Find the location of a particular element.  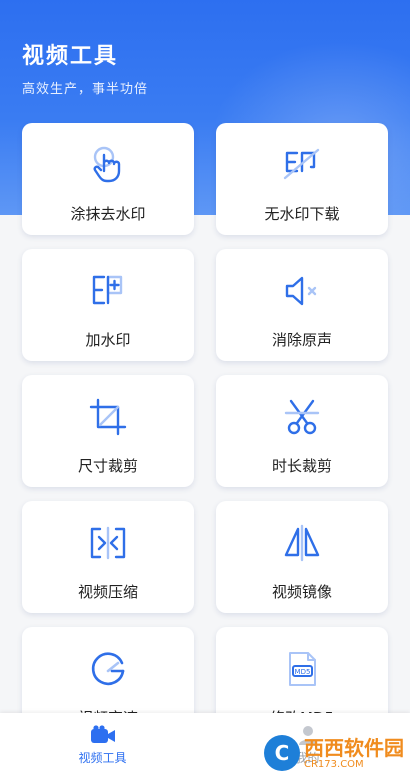

tool-label: 加水印 is located at coordinates (108, 340).